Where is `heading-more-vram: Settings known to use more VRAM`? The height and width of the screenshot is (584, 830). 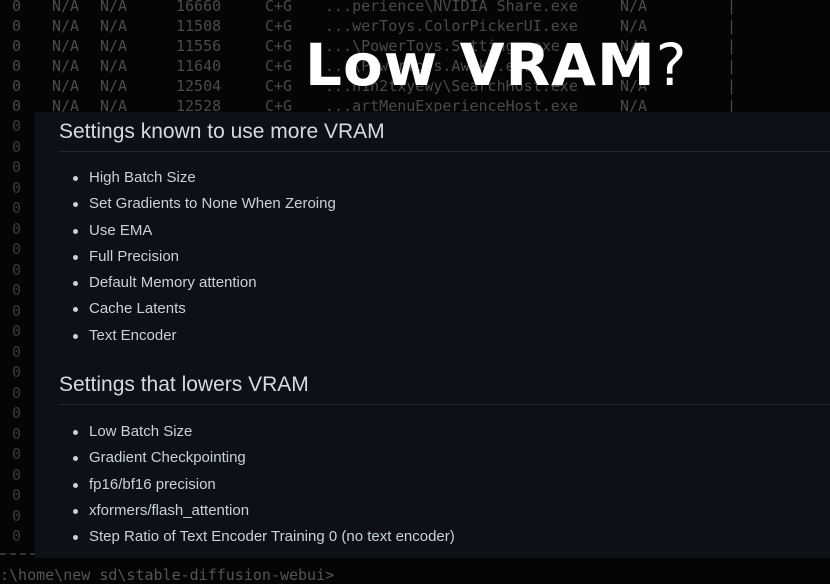 heading-more-vram: Settings known to use more VRAM is located at coordinates (222, 131).